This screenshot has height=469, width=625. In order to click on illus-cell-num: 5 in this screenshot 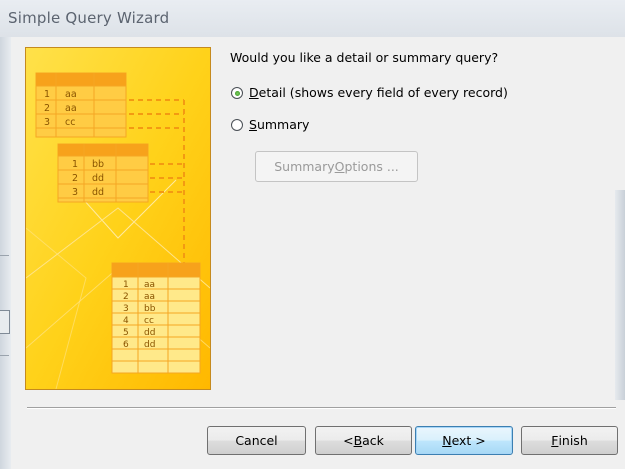, I will do `click(126, 333)`.